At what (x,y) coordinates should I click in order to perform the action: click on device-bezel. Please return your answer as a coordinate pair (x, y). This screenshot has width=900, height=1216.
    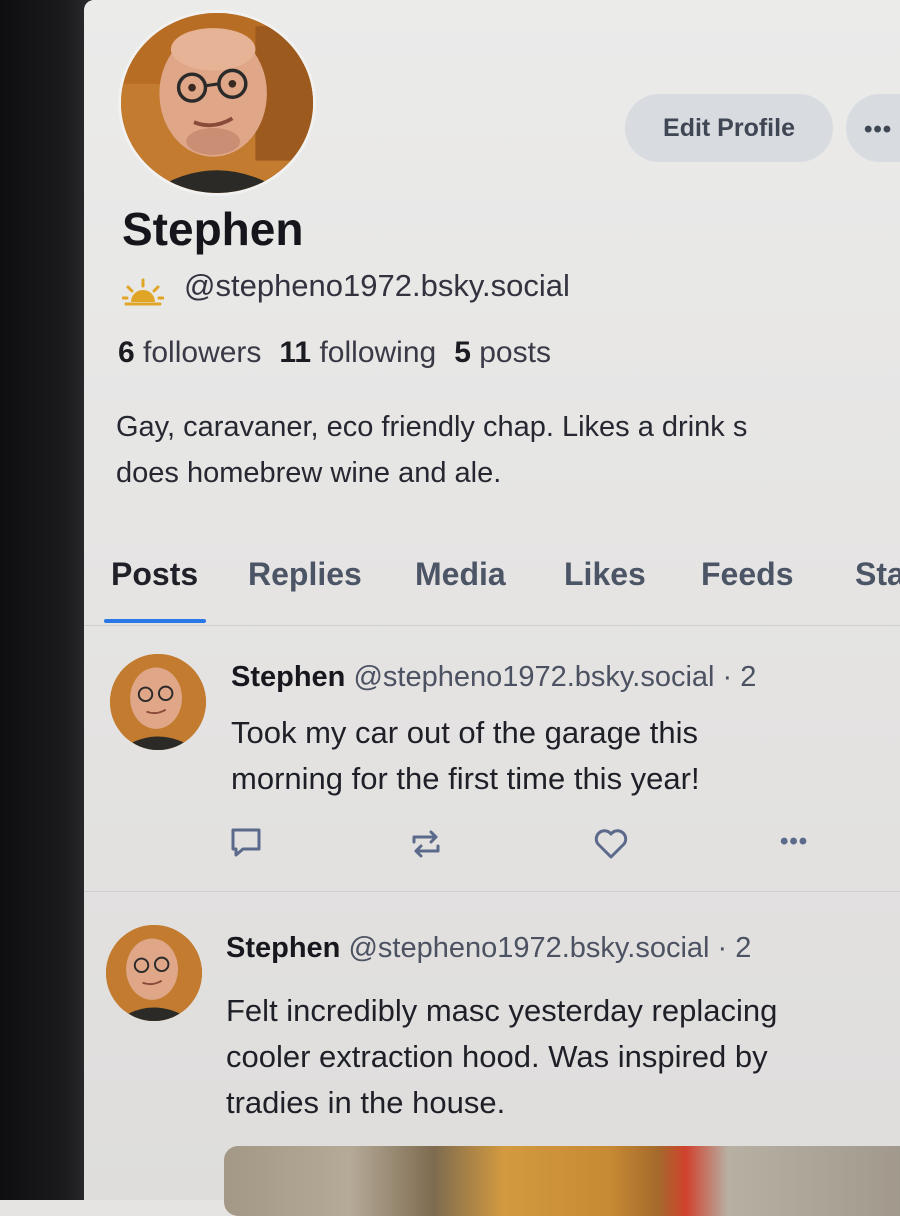
    Looking at the image, I should click on (46, 600).